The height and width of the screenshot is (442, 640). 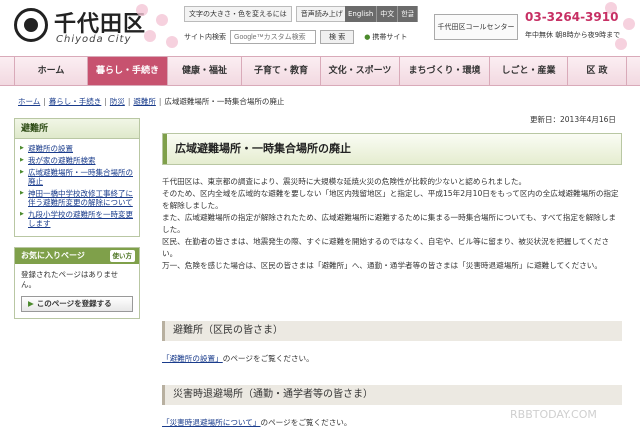 What do you see at coordinates (70, 279) in the screenshot?
I see `favorites-empty-text: 登録されたページはありません。` at bounding box center [70, 279].